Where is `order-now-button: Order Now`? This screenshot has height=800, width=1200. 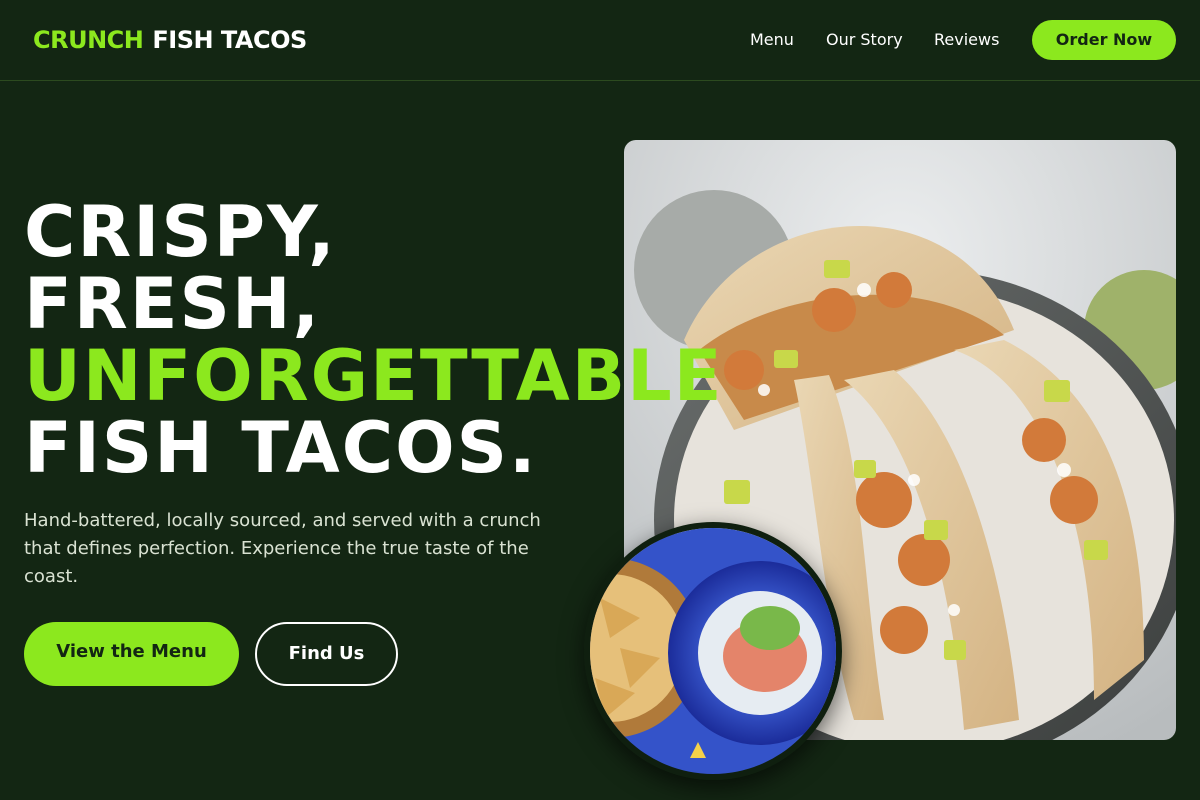 order-now-button: Order Now is located at coordinates (1104, 40).